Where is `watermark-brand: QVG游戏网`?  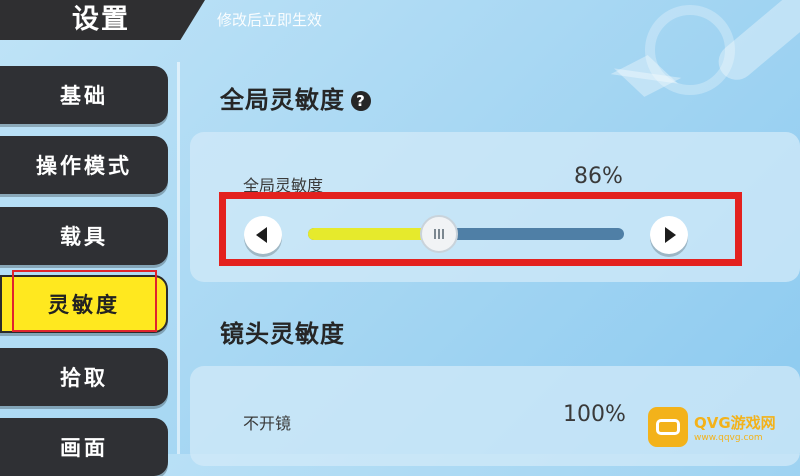 watermark-brand: QVG游戏网 is located at coordinates (735, 422).